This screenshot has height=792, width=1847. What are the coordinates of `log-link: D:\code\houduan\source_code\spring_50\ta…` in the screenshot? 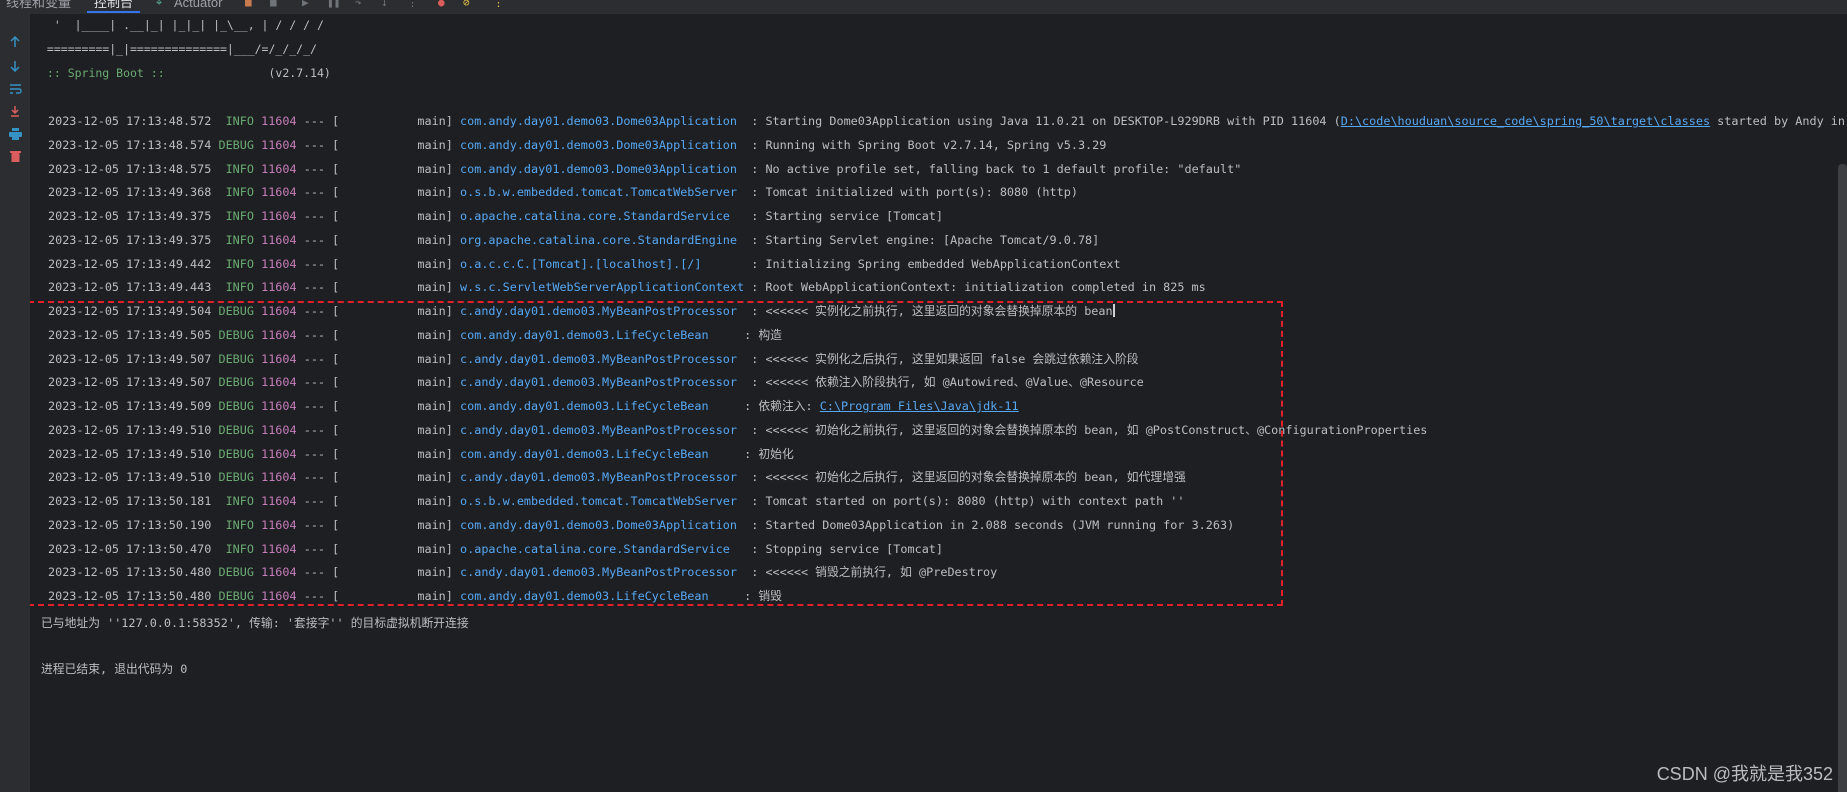 It's located at (1525, 121).